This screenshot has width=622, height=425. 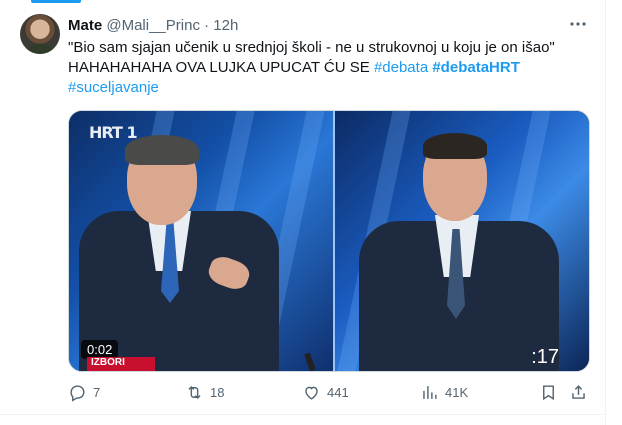 I want to click on views-count: 41K, so click(x=457, y=392).